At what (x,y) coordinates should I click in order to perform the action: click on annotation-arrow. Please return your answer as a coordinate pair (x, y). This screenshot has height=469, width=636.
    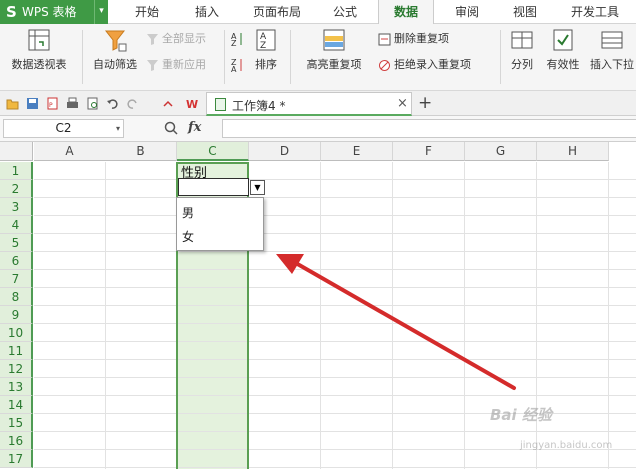
    Looking at the image, I should click on (396, 322).